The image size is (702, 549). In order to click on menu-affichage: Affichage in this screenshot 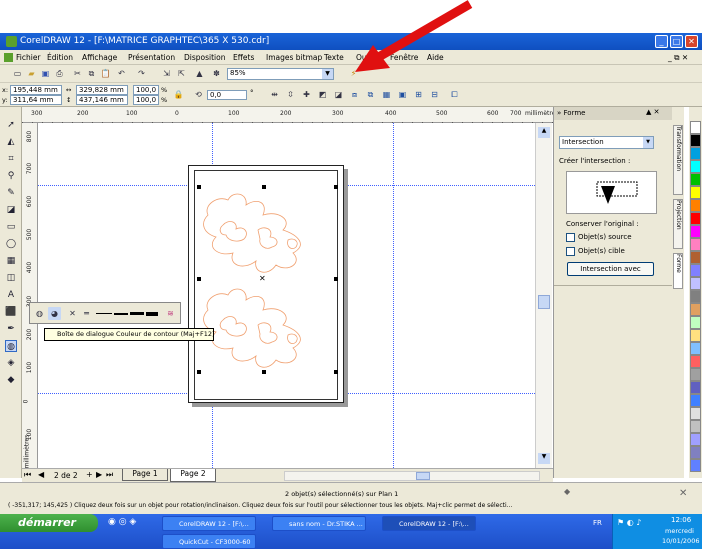, I will do `click(99, 57)`.